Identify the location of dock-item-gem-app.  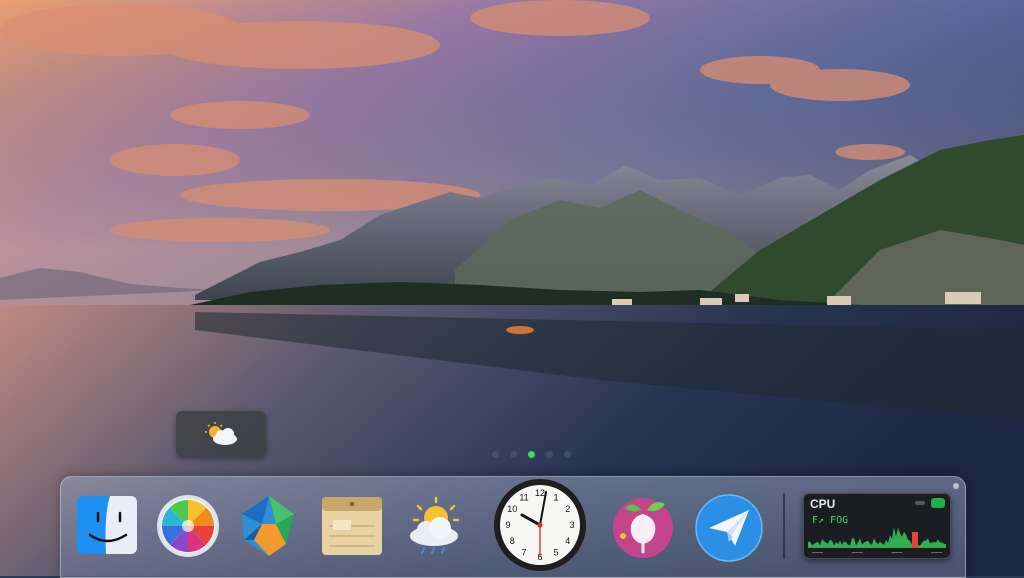
(269, 526).